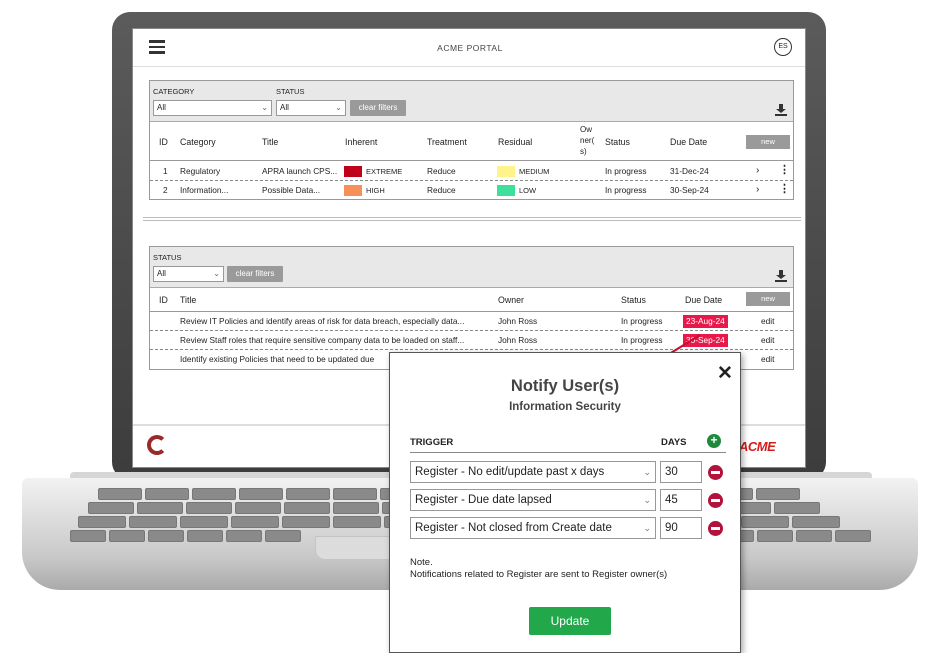 This screenshot has width=941, height=653. Describe the element at coordinates (681, 528) in the screenshot. I see `days-input: 90` at that location.